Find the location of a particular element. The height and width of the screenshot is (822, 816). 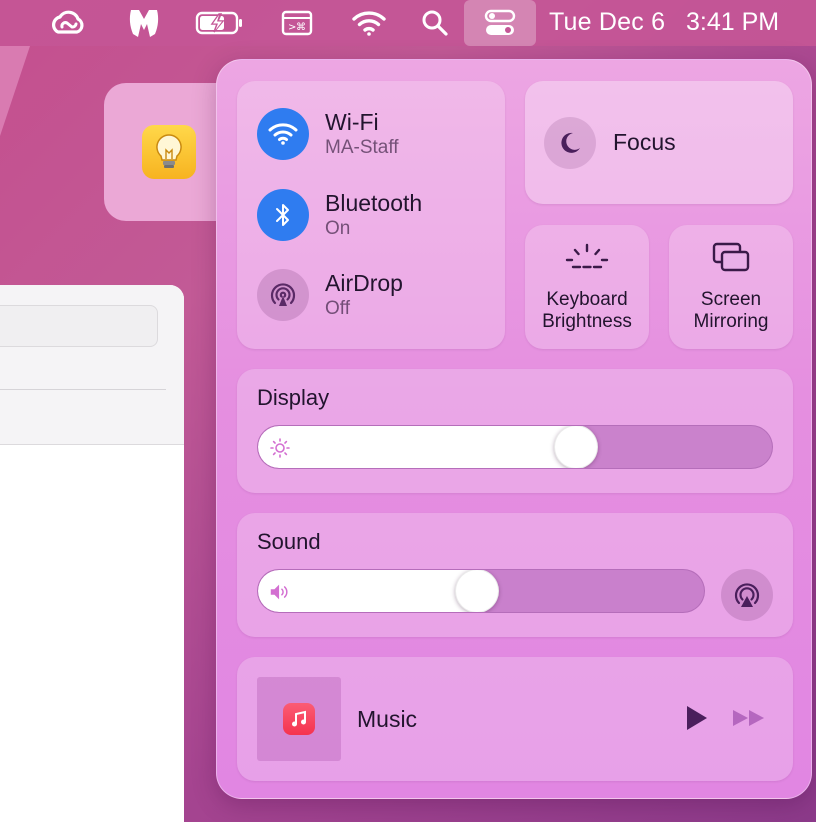

sound-module: Sound is located at coordinates (515, 575).